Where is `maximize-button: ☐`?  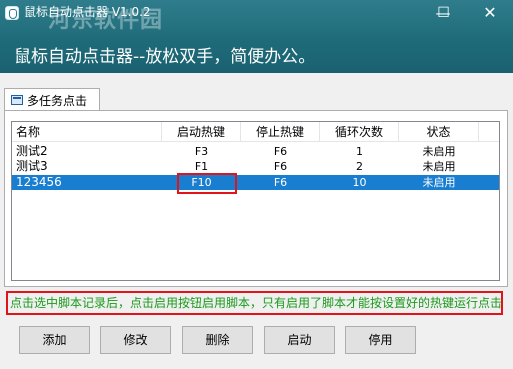 maximize-button: ☐ is located at coordinates (443, 13).